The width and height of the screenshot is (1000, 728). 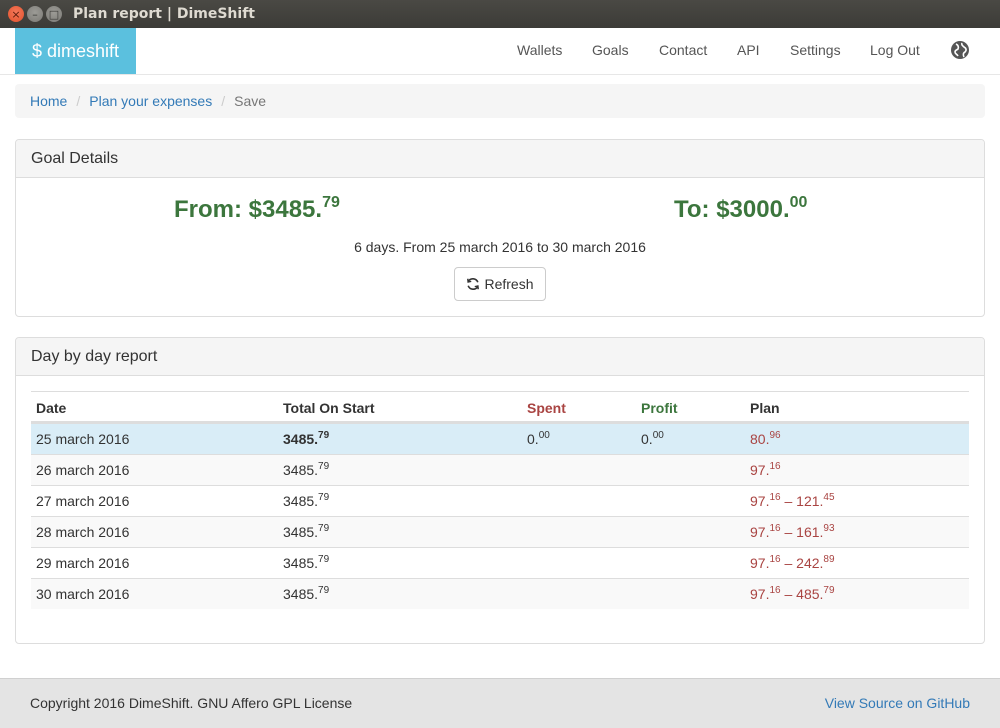 I want to click on breadcrumb-active: Save, so click(x=250, y=101).